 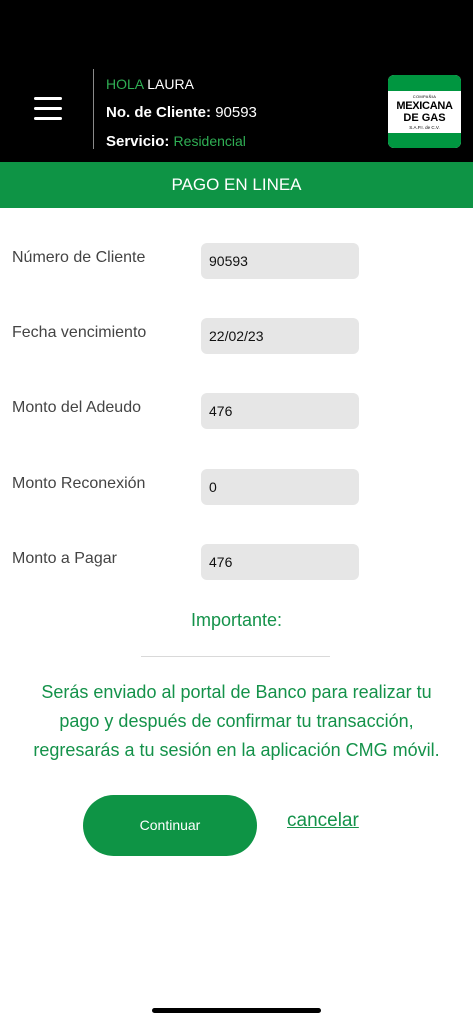 I want to click on logo-line2: DE GAS, so click(x=424, y=118).